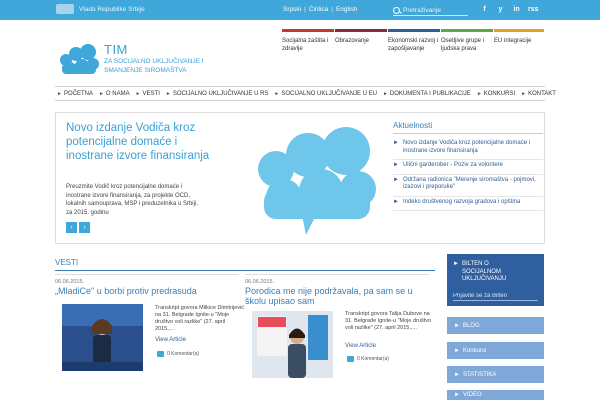 The height and width of the screenshot is (400, 600). I want to click on bilten-subscribe-box: ► BILTEN O SOCIJALNOM UKLJUČIVANJU, so click(495, 280).